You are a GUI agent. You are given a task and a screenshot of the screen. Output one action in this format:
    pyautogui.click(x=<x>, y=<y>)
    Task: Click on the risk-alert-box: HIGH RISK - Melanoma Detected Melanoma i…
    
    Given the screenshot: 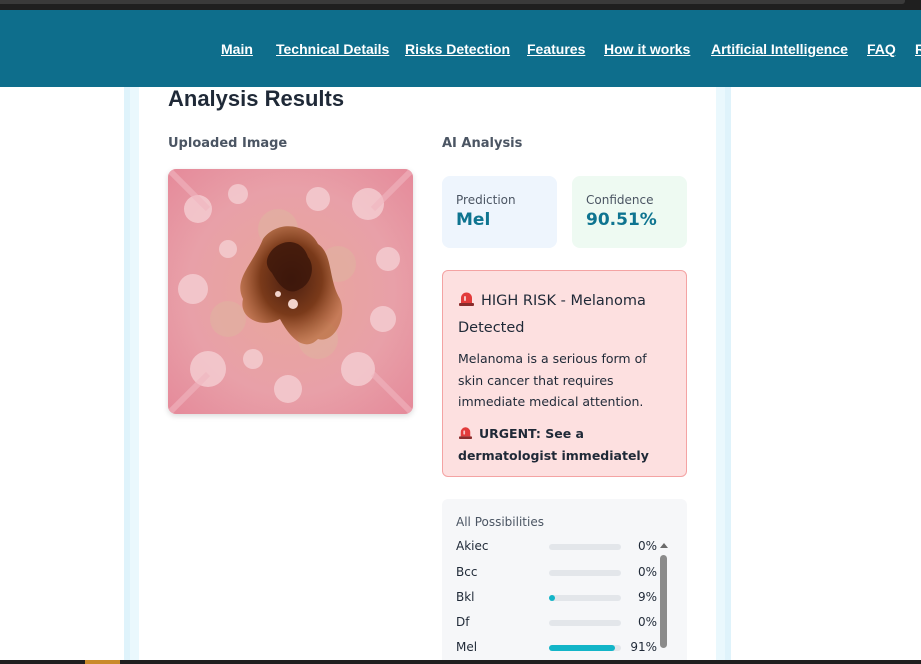 What is the action you would take?
    pyautogui.click(x=564, y=373)
    